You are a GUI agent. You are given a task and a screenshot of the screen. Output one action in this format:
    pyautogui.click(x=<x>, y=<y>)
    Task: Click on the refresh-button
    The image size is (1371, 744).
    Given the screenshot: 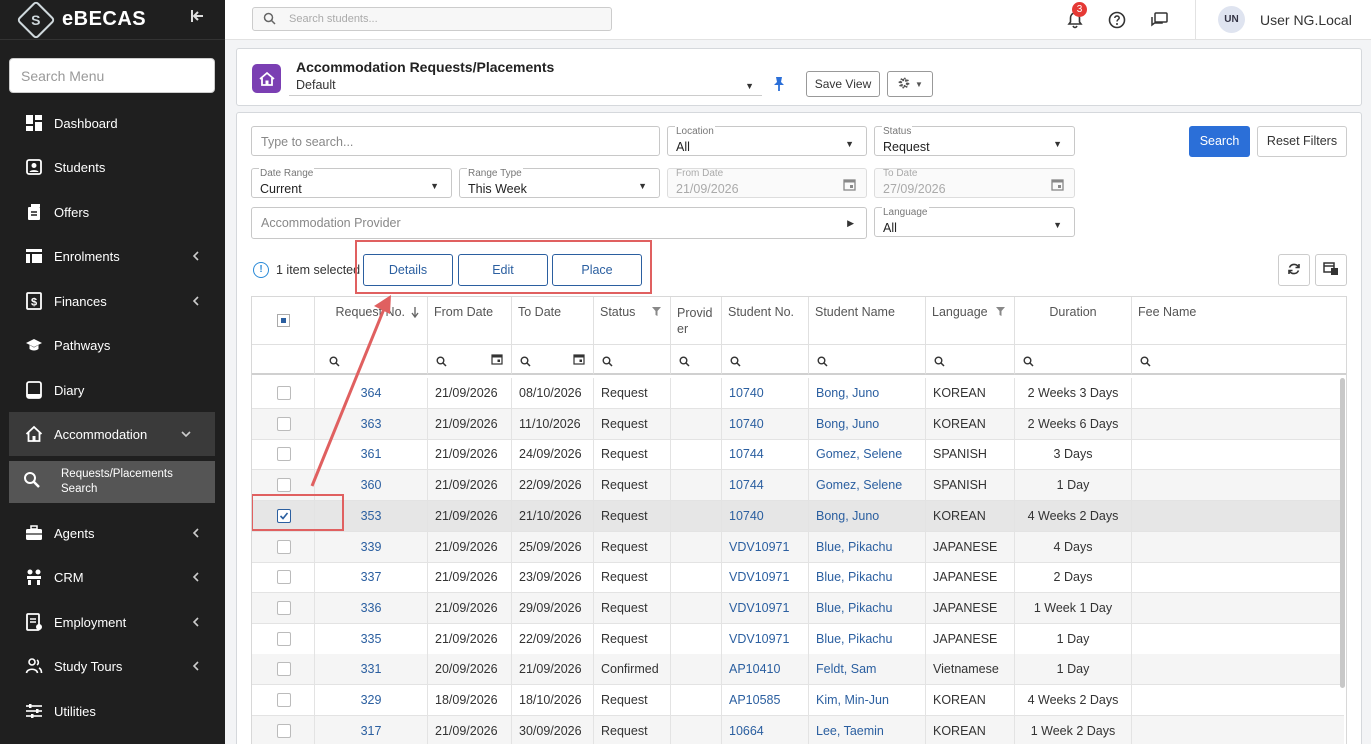 What is the action you would take?
    pyautogui.click(x=1294, y=270)
    